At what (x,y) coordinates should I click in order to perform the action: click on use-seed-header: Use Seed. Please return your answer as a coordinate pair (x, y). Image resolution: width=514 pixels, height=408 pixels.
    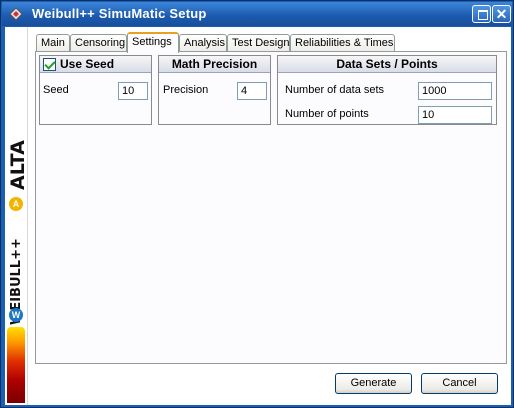
    Looking at the image, I should click on (95, 64).